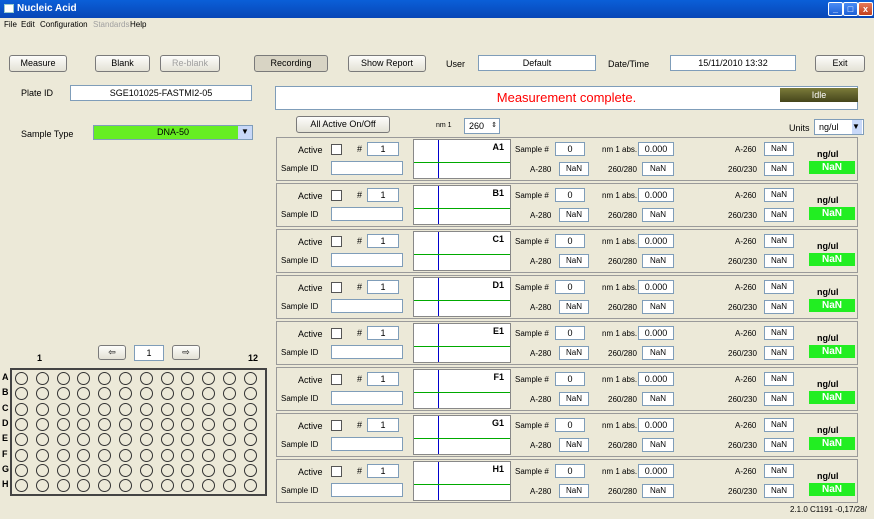  Describe the element at coordinates (10, 24) in the screenshot. I see `menu-file: File` at that location.